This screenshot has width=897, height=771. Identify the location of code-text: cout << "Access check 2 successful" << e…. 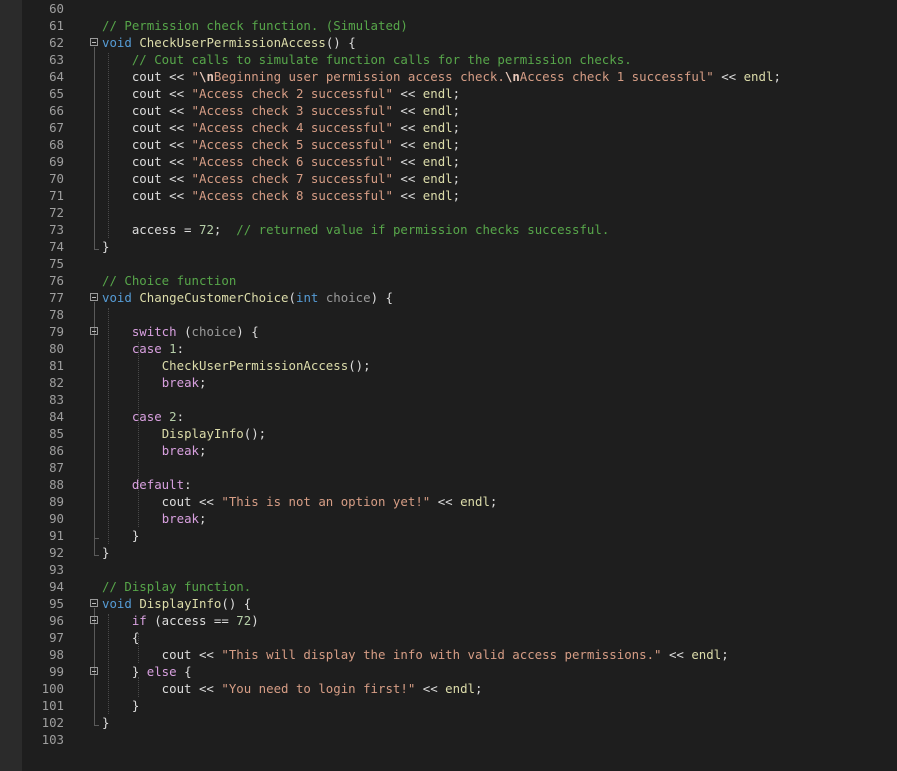
(281, 93).